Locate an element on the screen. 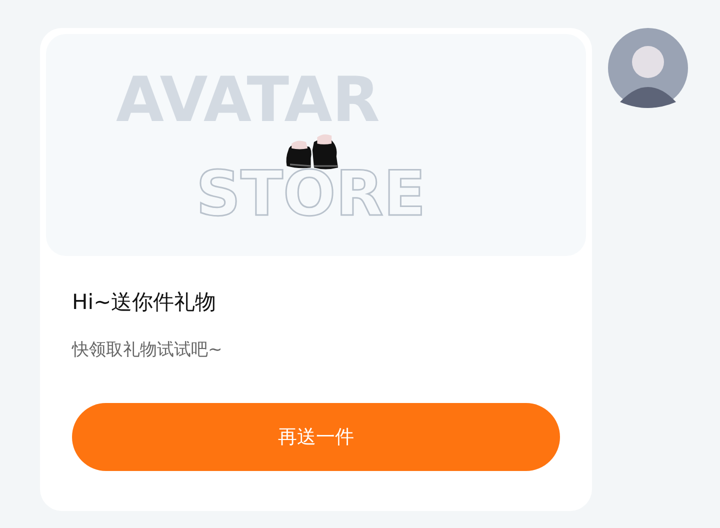 This screenshot has width=720, height=528. gift-subtitle: 快领取礼物试试吧~ is located at coordinates (147, 350).